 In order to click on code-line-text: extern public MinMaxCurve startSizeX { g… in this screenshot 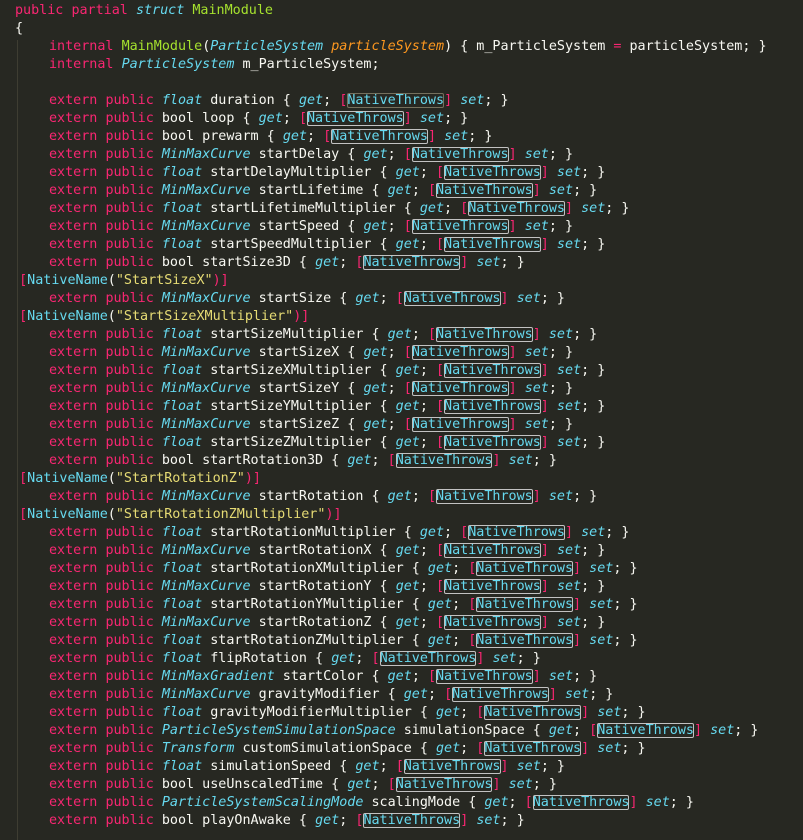, I will do `click(311, 353)`.